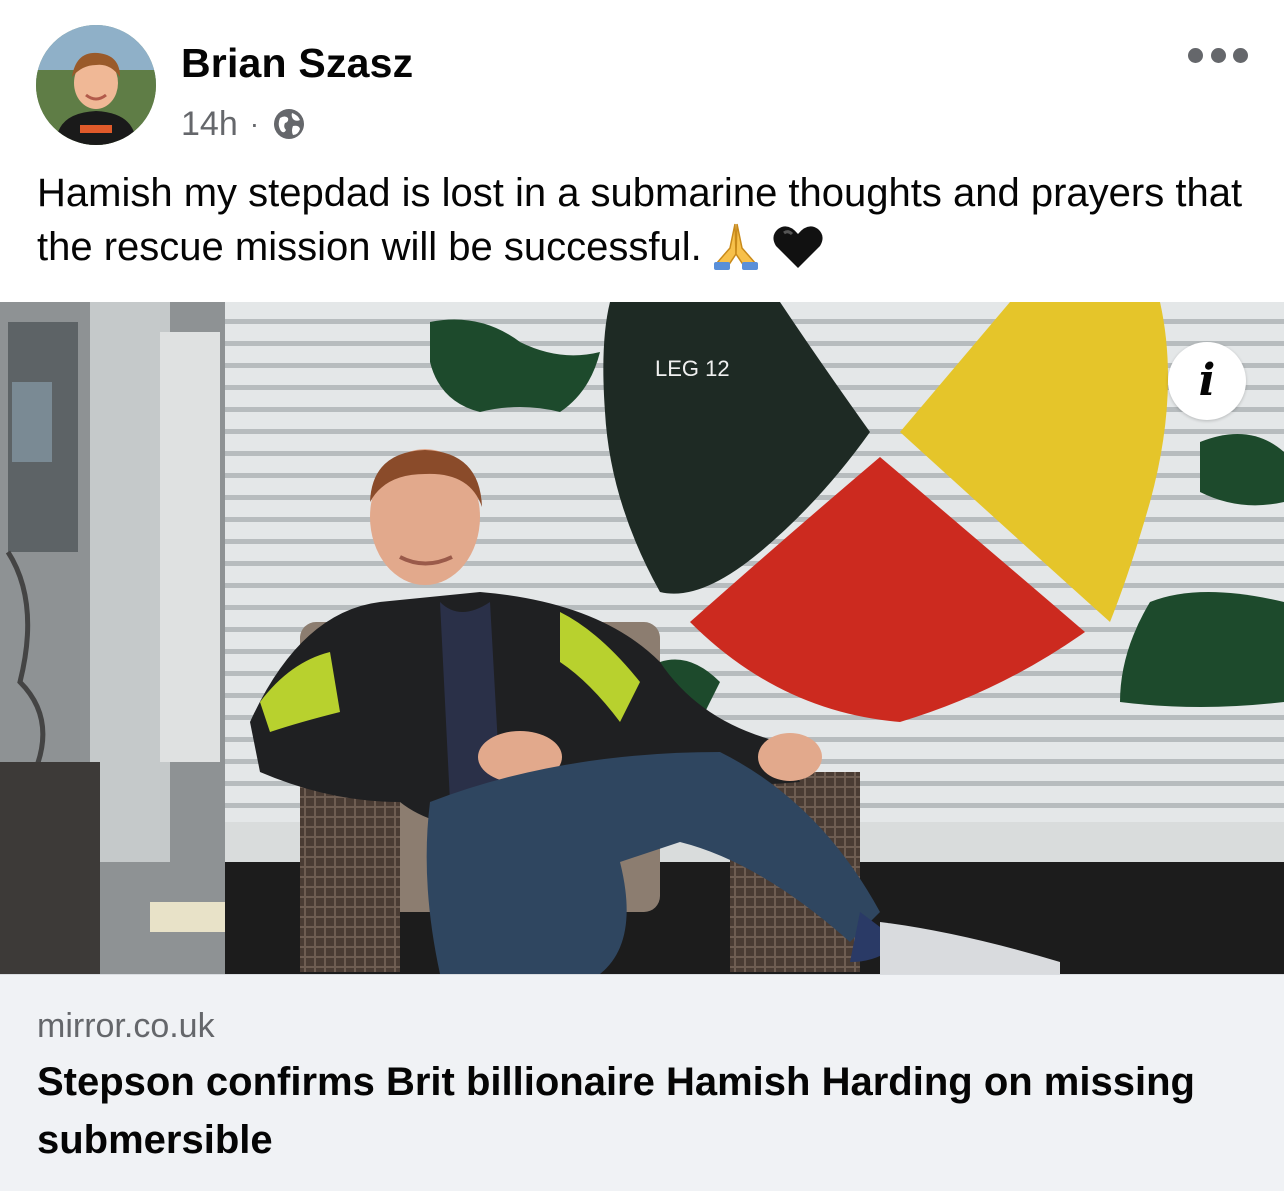 The width and height of the screenshot is (1284, 1197). What do you see at coordinates (798, 247) in the screenshot?
I see `black-heart-emoji` at bounding box center [798, 247].